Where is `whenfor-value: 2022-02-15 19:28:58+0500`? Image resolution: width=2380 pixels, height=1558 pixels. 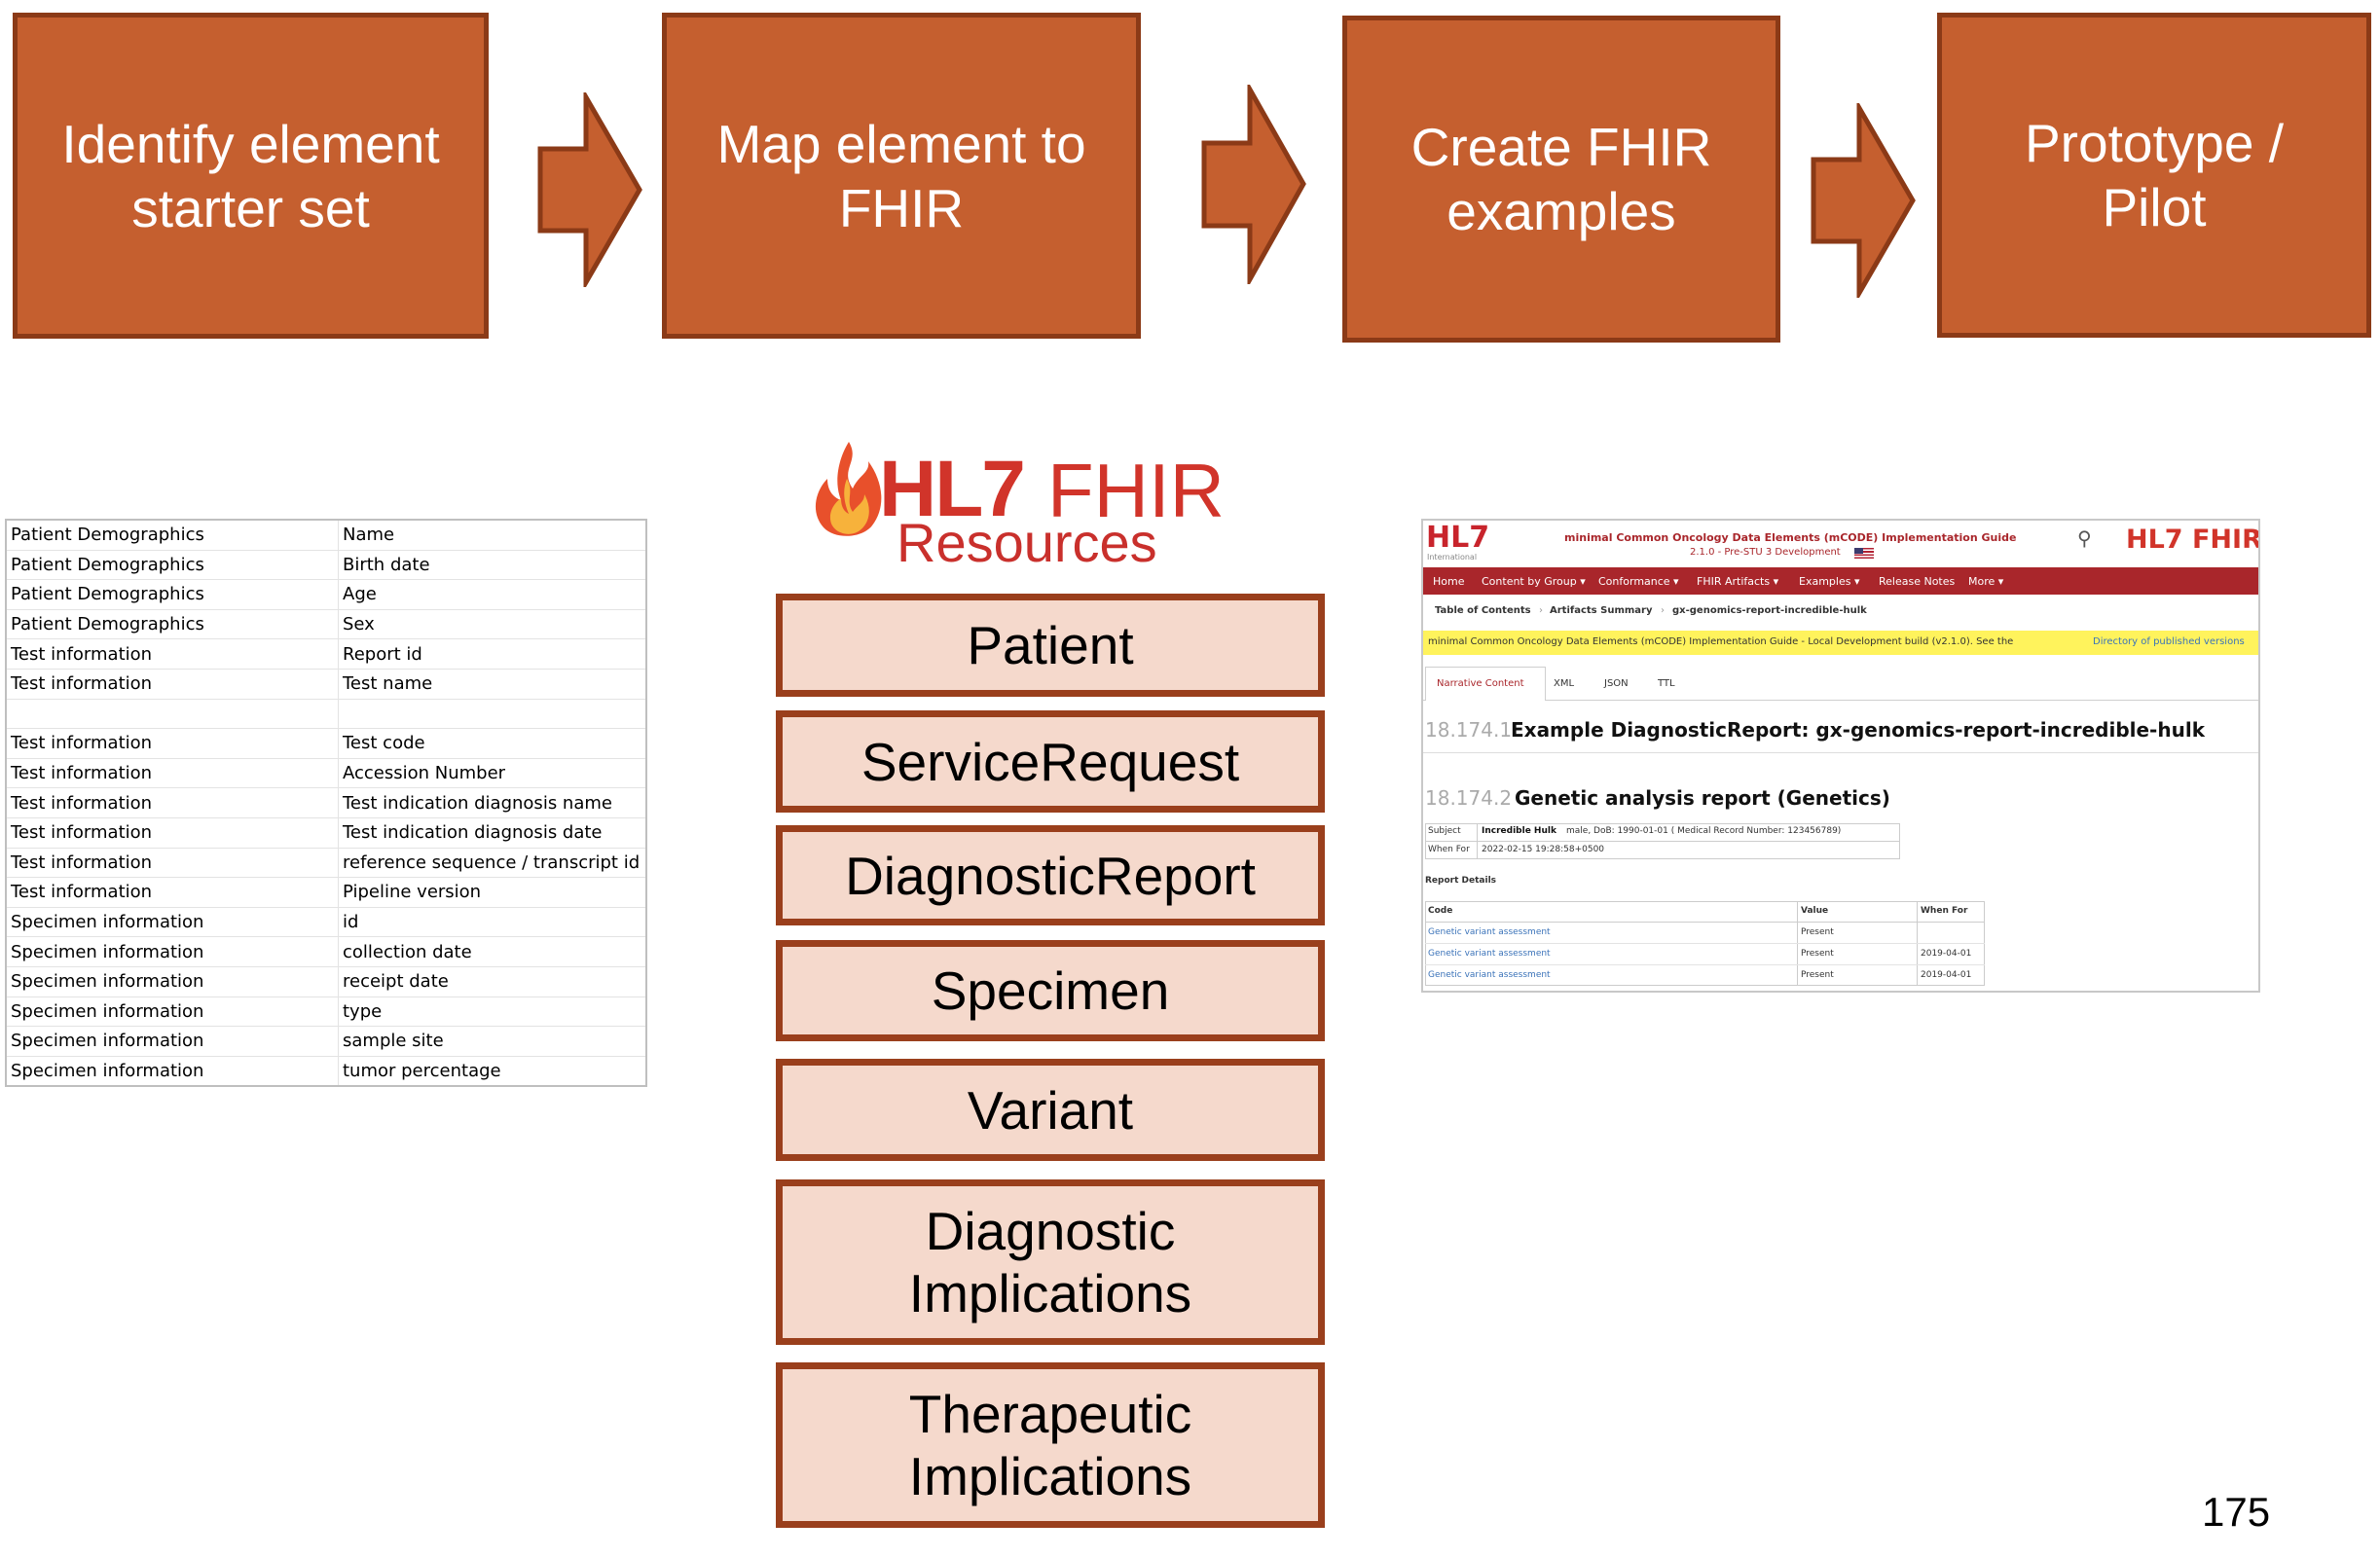 whenfor-value: 2022-02-15 19:28:58+0500 is located at coordinates (1543, 850).